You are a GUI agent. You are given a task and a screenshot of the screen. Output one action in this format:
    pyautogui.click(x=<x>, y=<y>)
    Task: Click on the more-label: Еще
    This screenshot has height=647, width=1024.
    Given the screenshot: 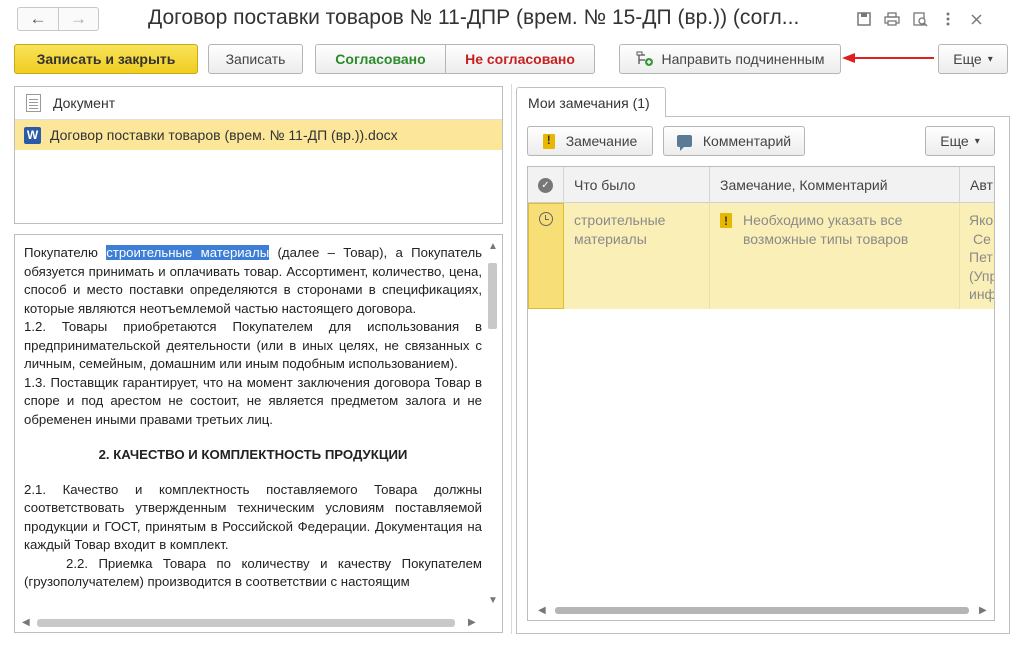 What is the action you would take?
    pyautogui.click(x=967, y=59)
    